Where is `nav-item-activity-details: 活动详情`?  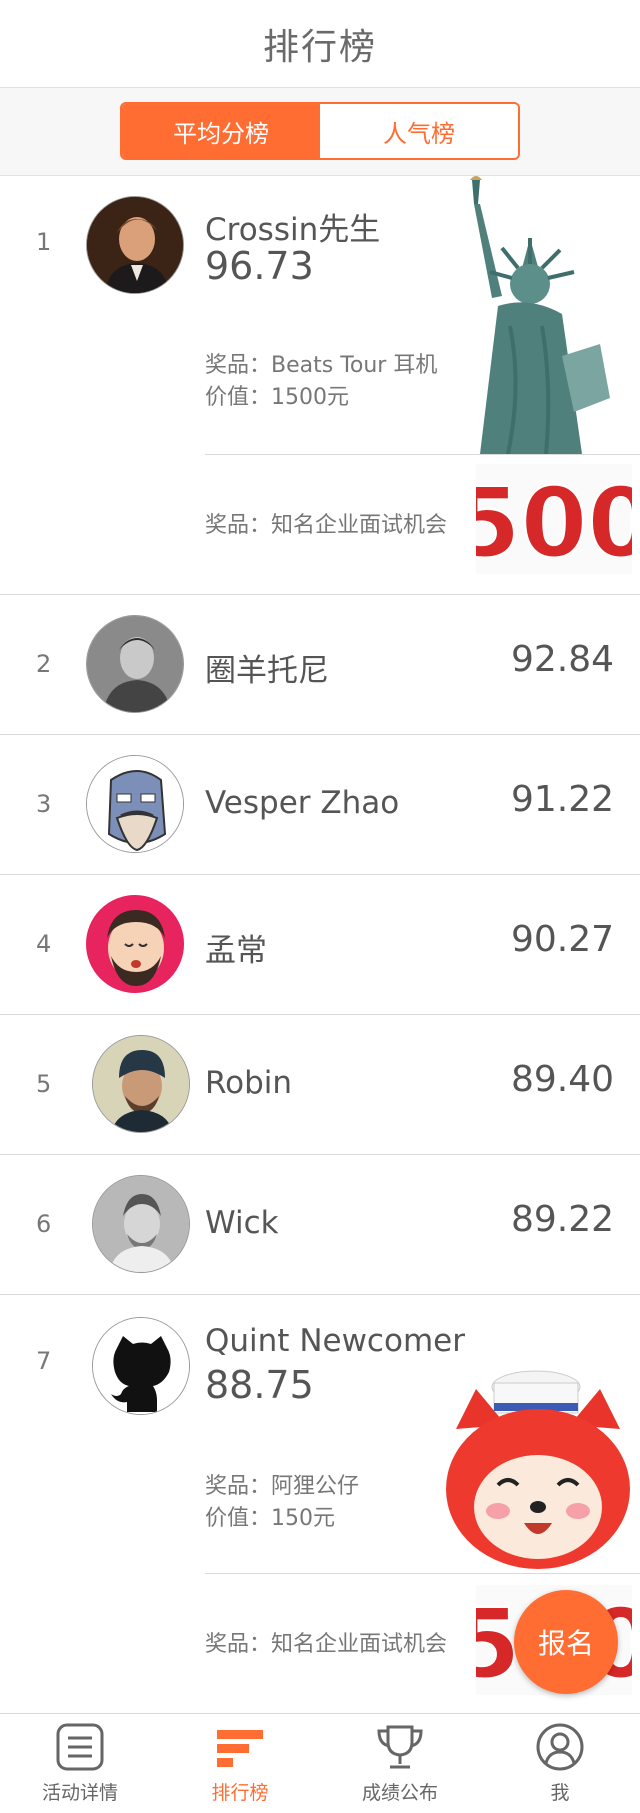
nav-item-activity-details: 活动详情 is located at coordinates (80, 1763).